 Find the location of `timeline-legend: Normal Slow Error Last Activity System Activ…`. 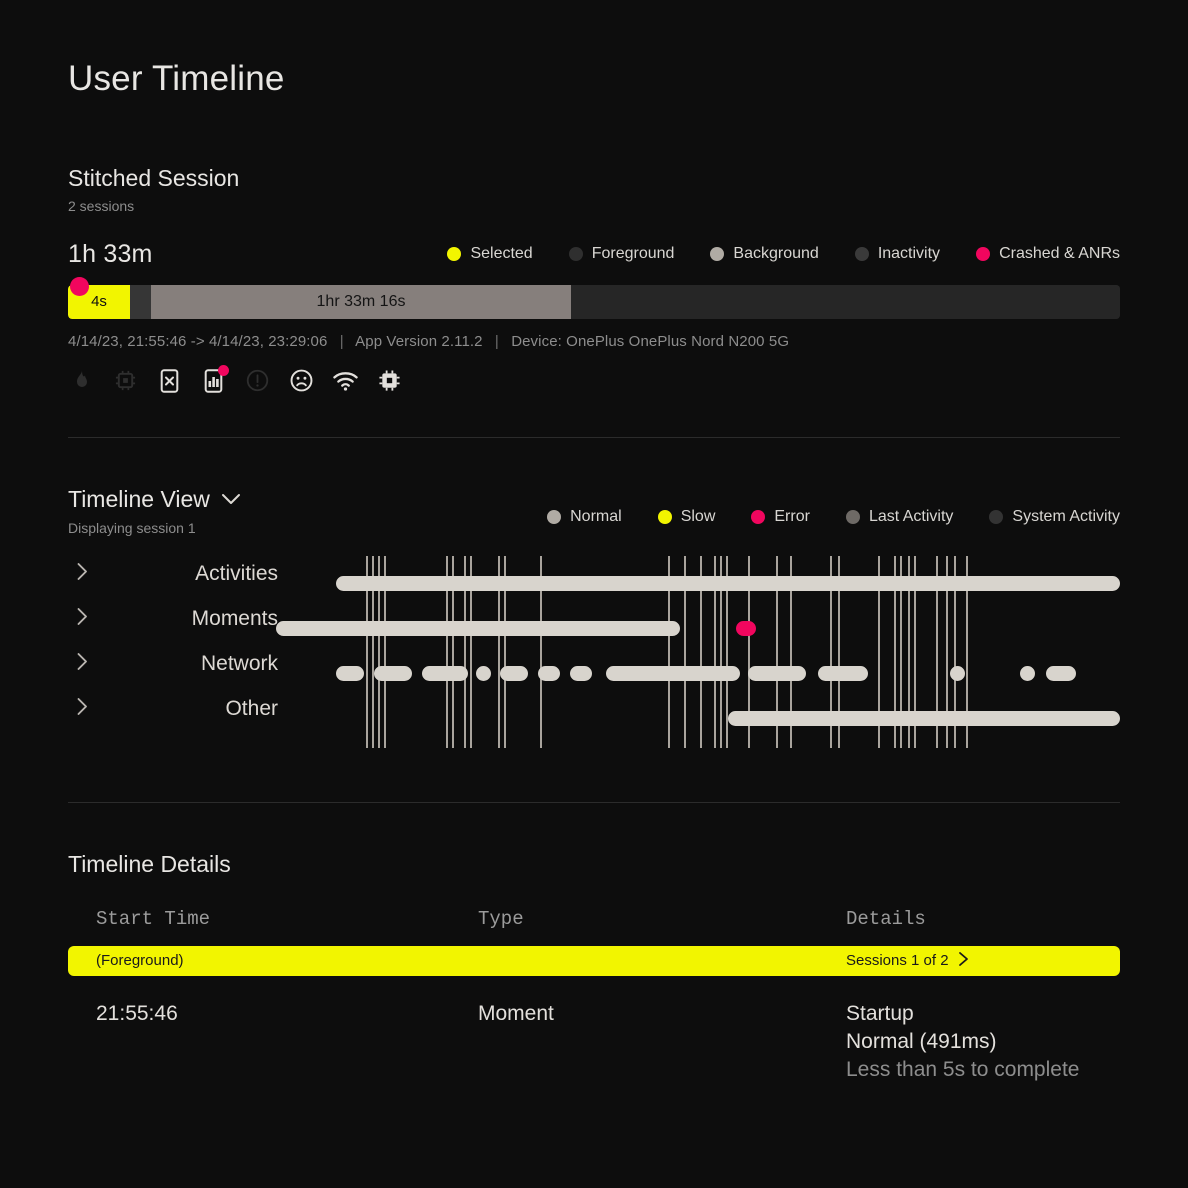

timeline-legend: Normal Slow Error Last Activity System Activ… is located at coordinates (833, 517).